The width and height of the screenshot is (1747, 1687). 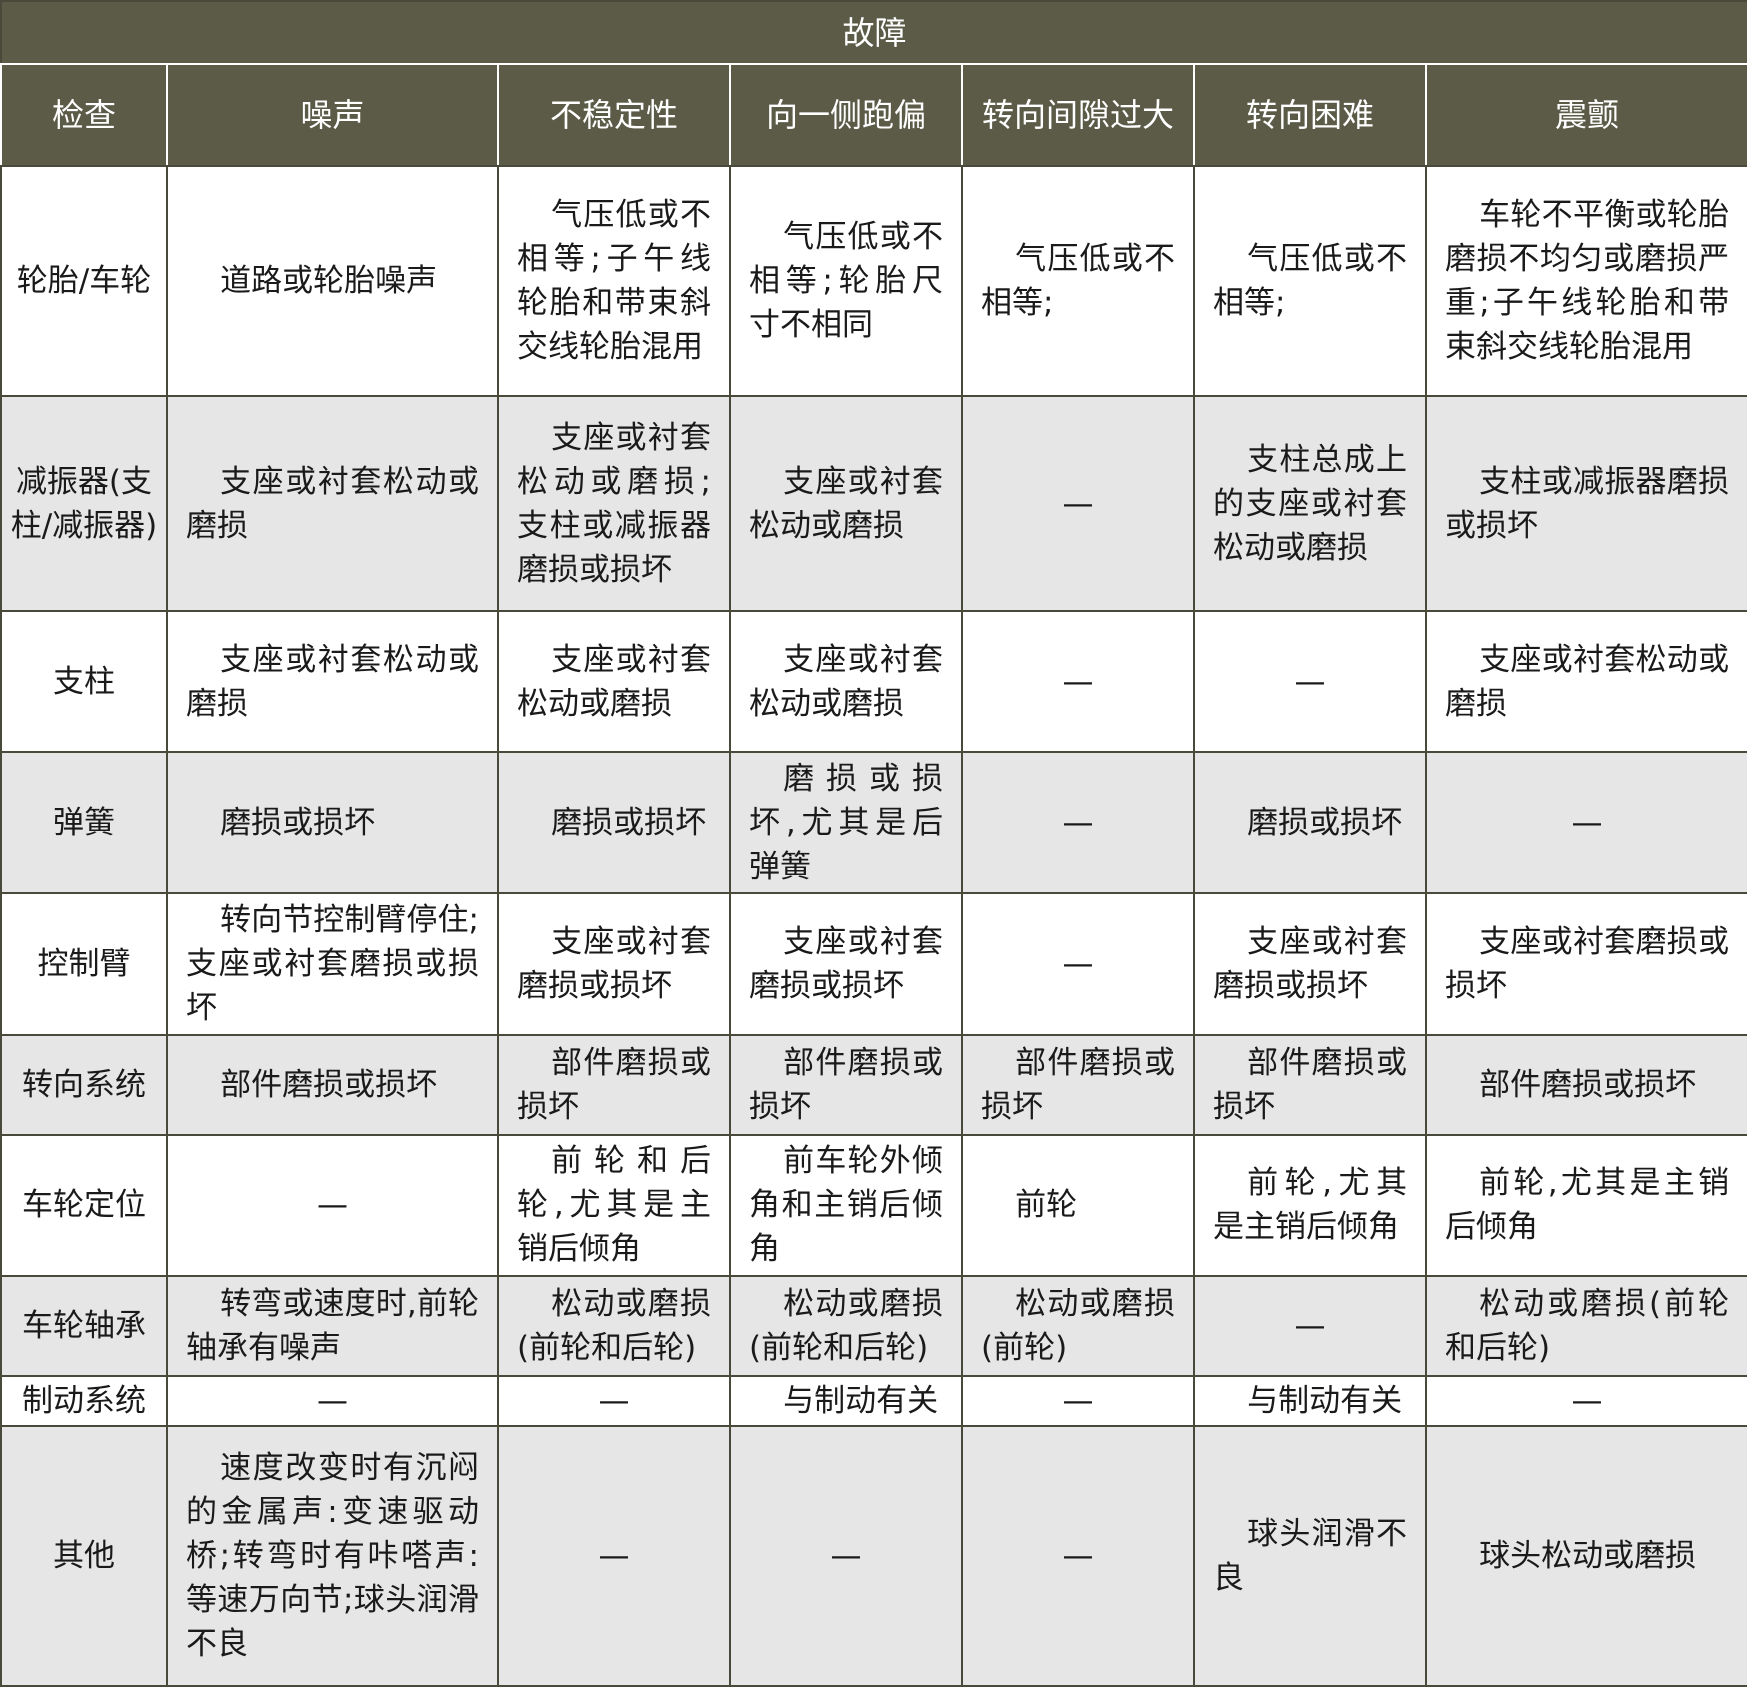 I want to click on row-header: 减振器(支柱/减振器), so click(x=84, y=504).